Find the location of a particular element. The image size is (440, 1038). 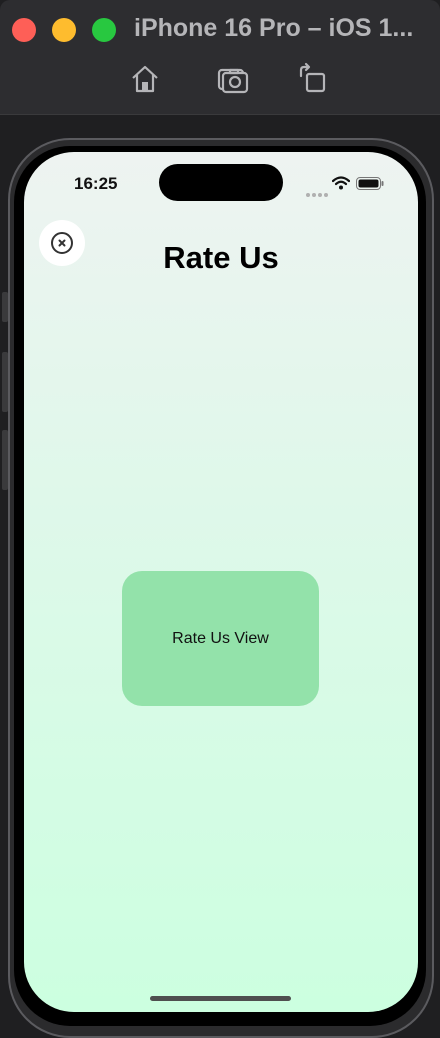

rate-us-card: Rate Us View is located at coordinates (220, 638).